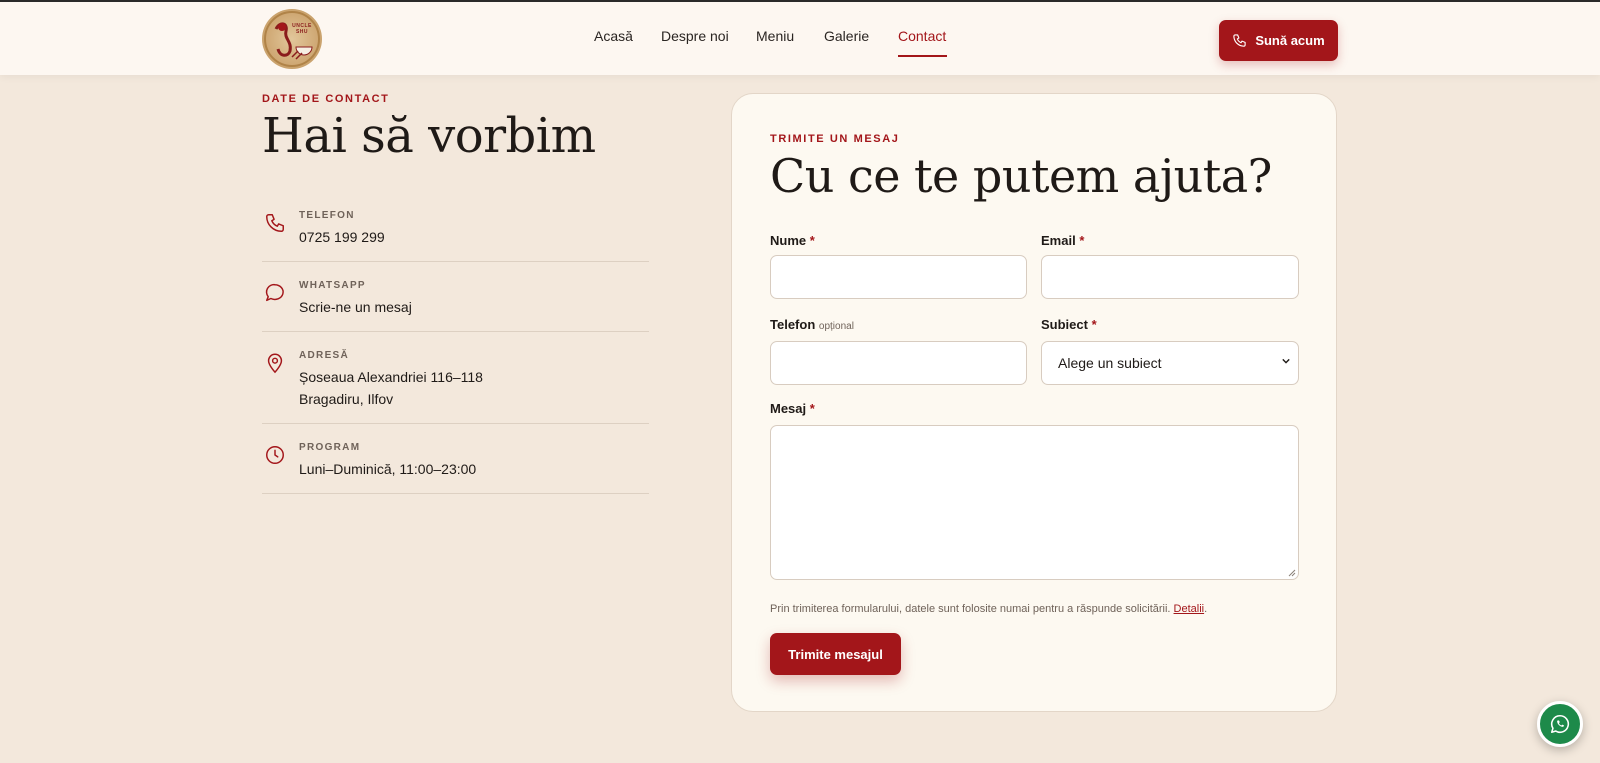 Image resolution: width=1600 pixels, height=763 pixels. What do you see at coordinates (1069, 324) in the screenshot?
I see `subject-label: Subiect *` at bounding box center [1069, 324].